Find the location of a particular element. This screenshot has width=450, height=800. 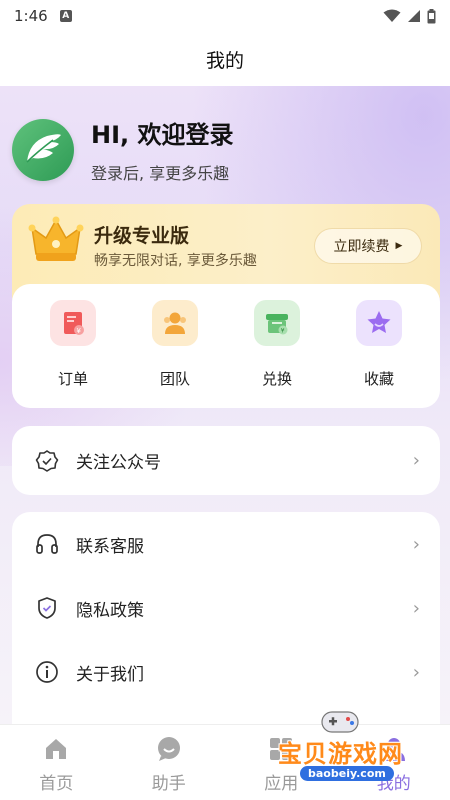

vip-subtitle: 畅享无限对话, 享更多乐趣 is located at coordinates (175, 261).